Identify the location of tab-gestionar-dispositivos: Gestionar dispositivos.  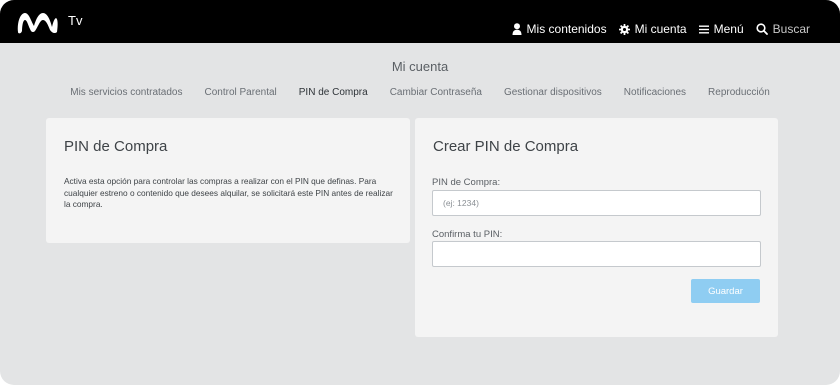
(553, 92).